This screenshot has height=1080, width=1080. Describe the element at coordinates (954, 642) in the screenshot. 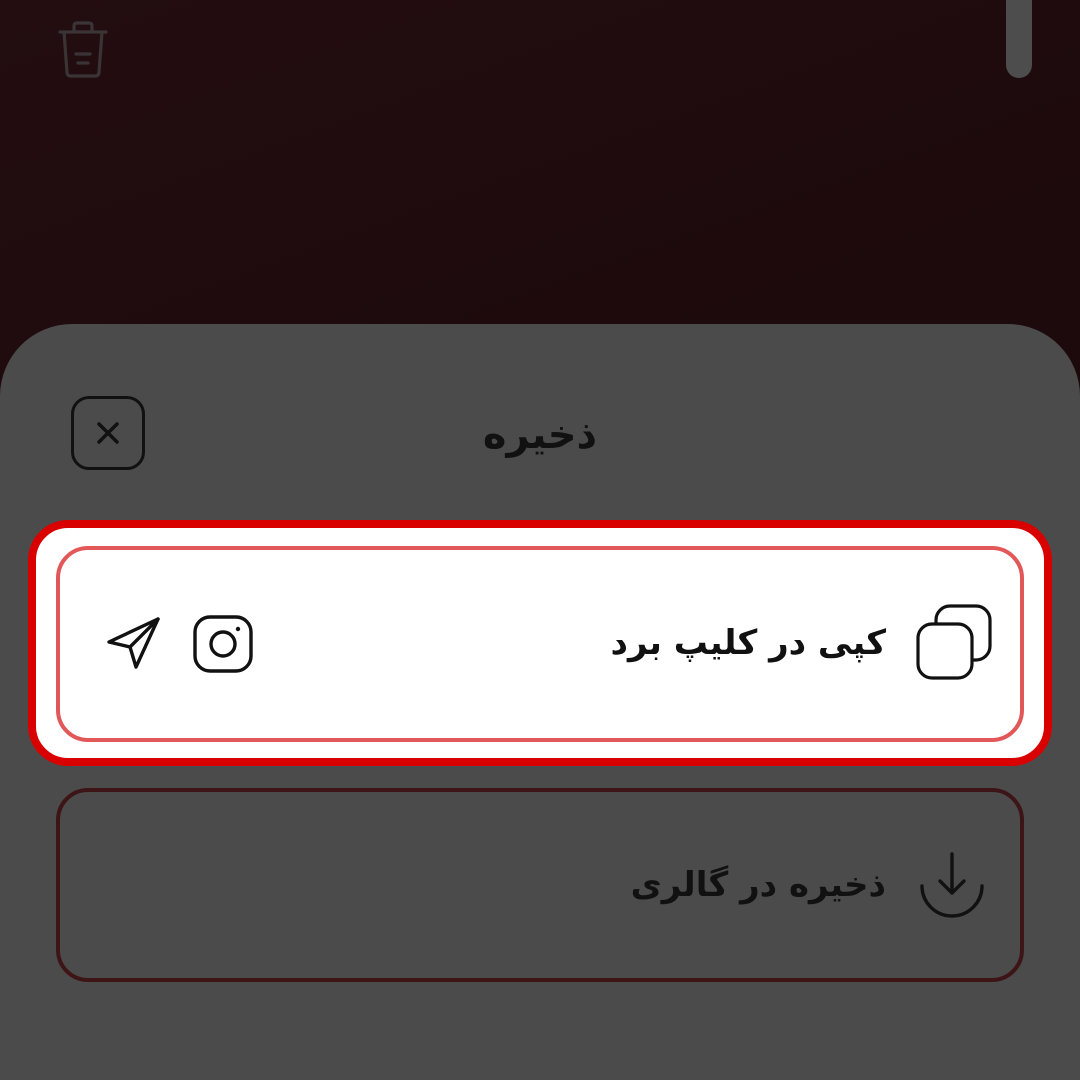

I see `copy-icon` at that location.